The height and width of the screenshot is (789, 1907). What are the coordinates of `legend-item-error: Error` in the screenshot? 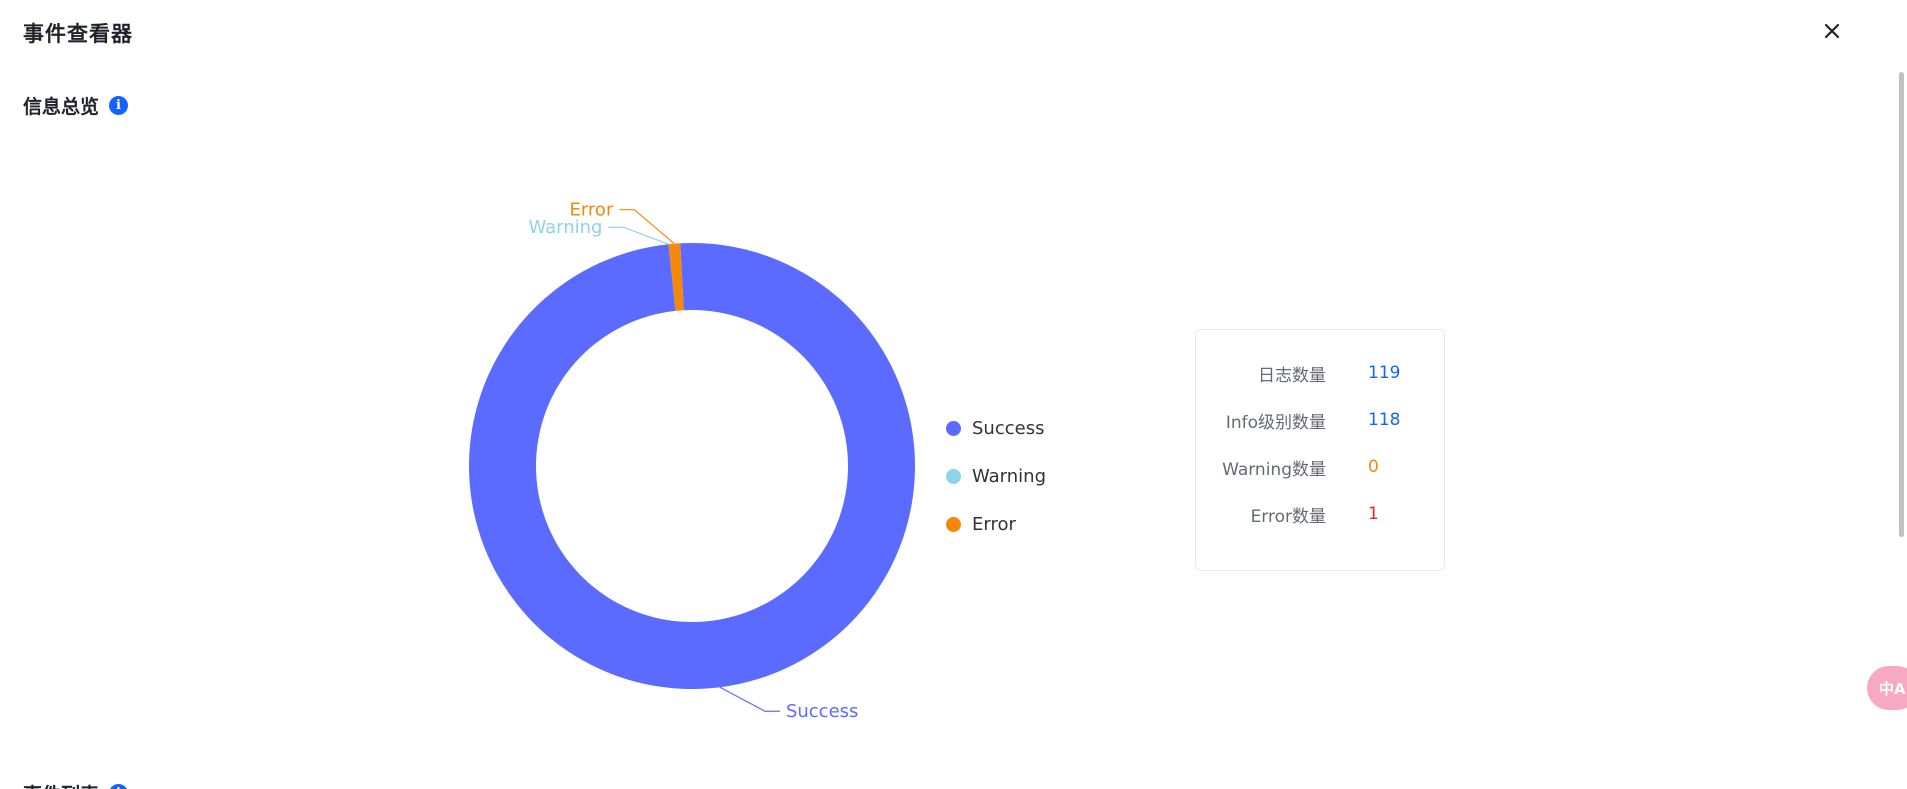 It's located at (996, 524).